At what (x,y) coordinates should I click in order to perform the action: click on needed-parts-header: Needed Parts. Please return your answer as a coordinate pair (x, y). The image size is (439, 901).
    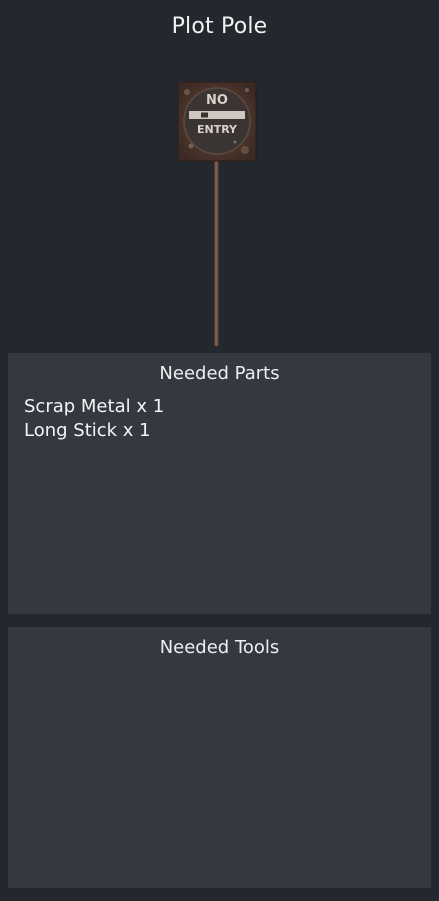
    Looking at the image, I should click on (219, 373).